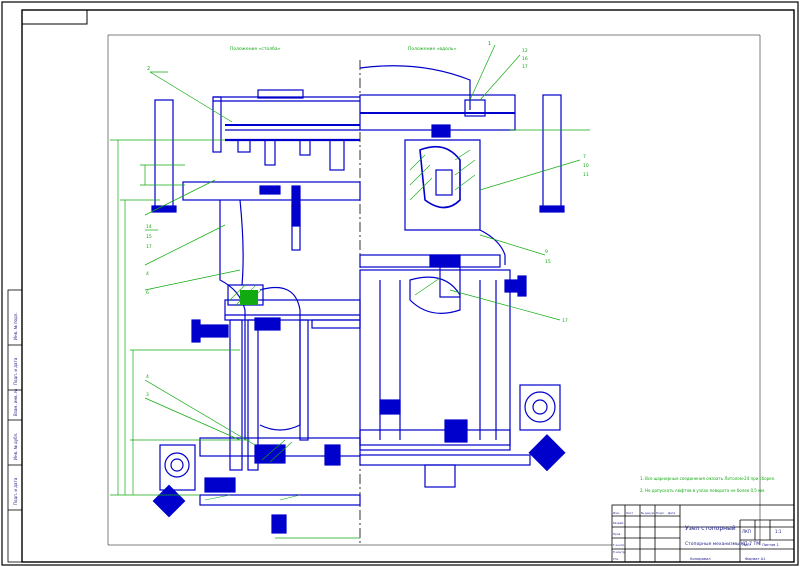  I want to click on side-stamp-label: Инв. № подл., so click(15, 326).